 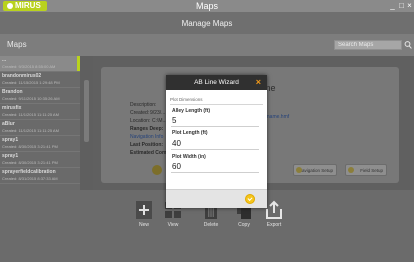 What do you see at coordinates (173, 225) in the screenshot?
I see `view-label: View` at bounding box center [173, 225].